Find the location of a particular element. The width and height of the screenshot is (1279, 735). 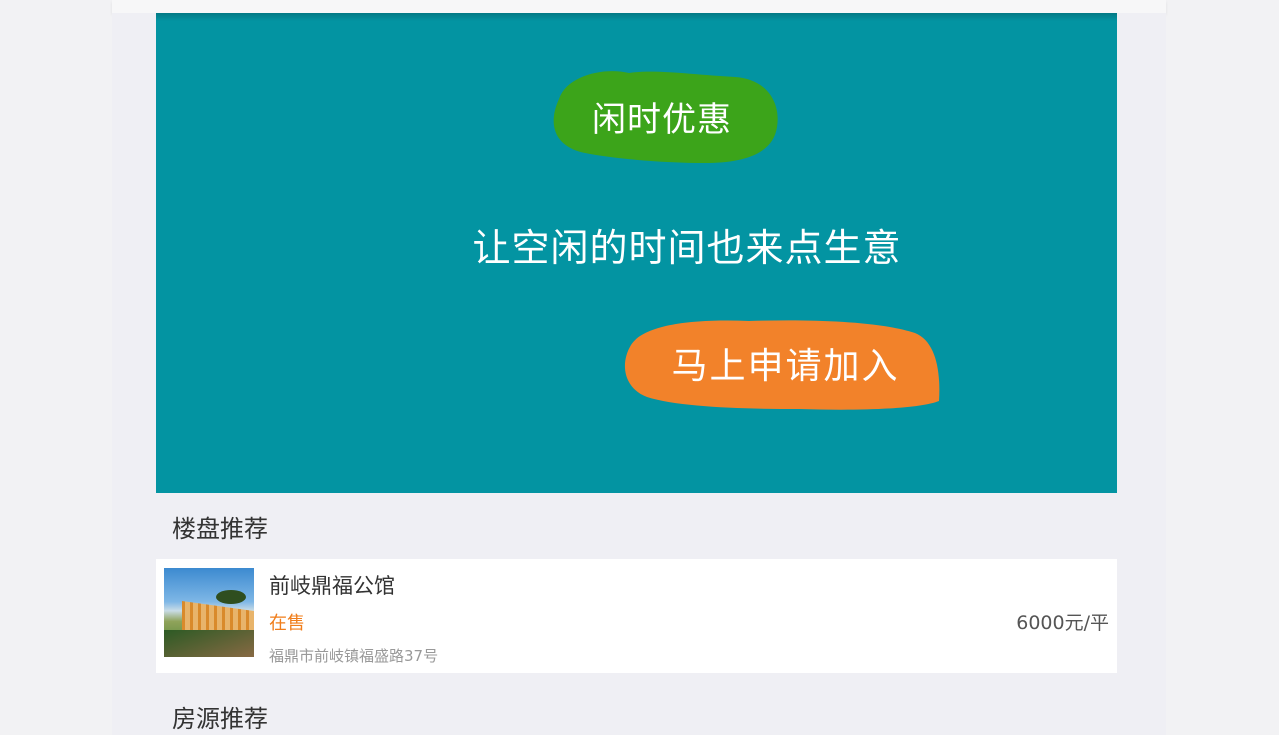

photo-tree is located at coordinates (231, 597).